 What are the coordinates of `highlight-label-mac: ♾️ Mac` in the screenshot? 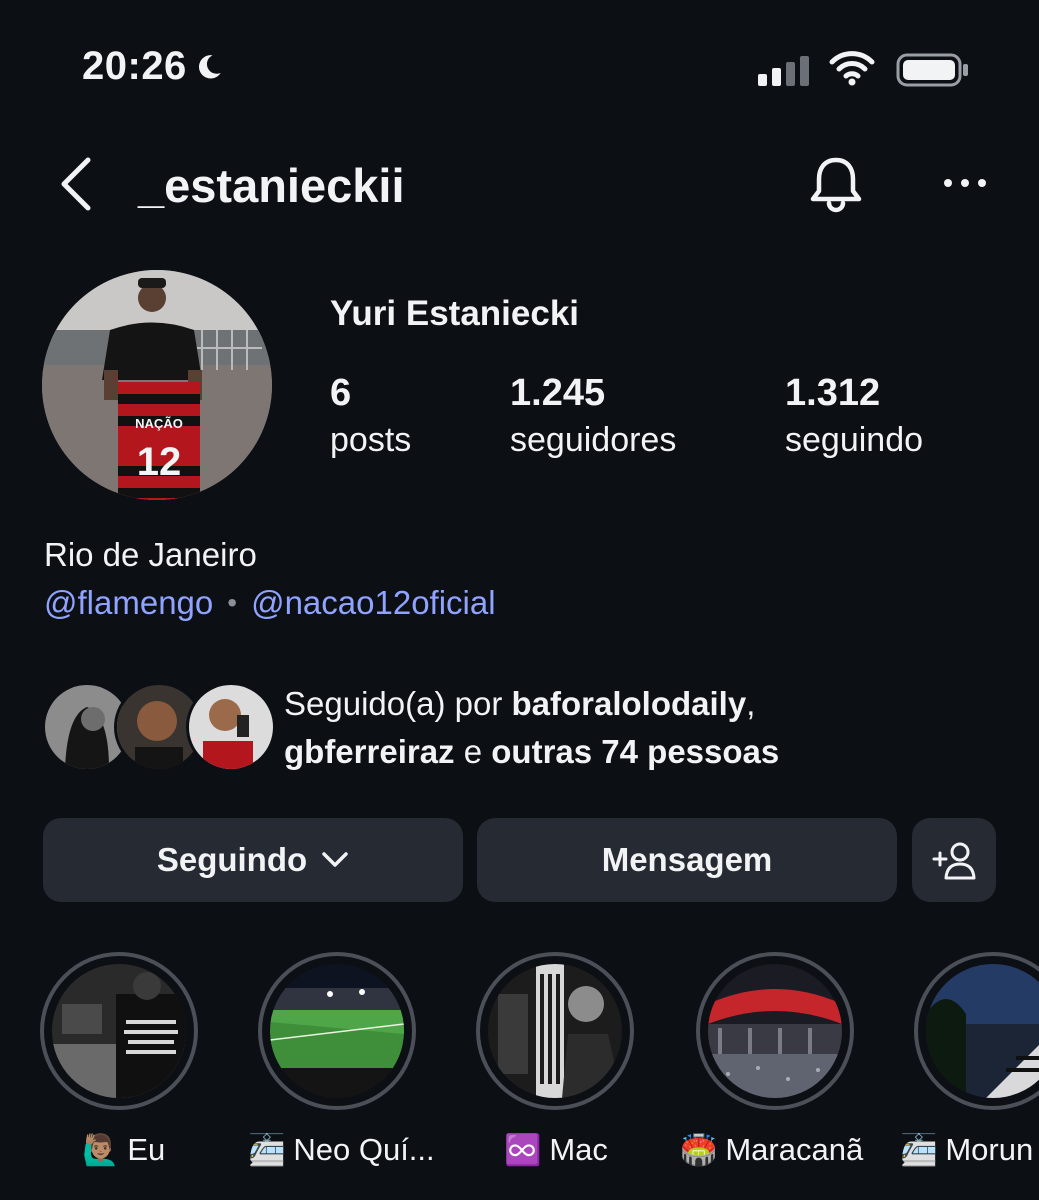 It's located at (556, 1149).